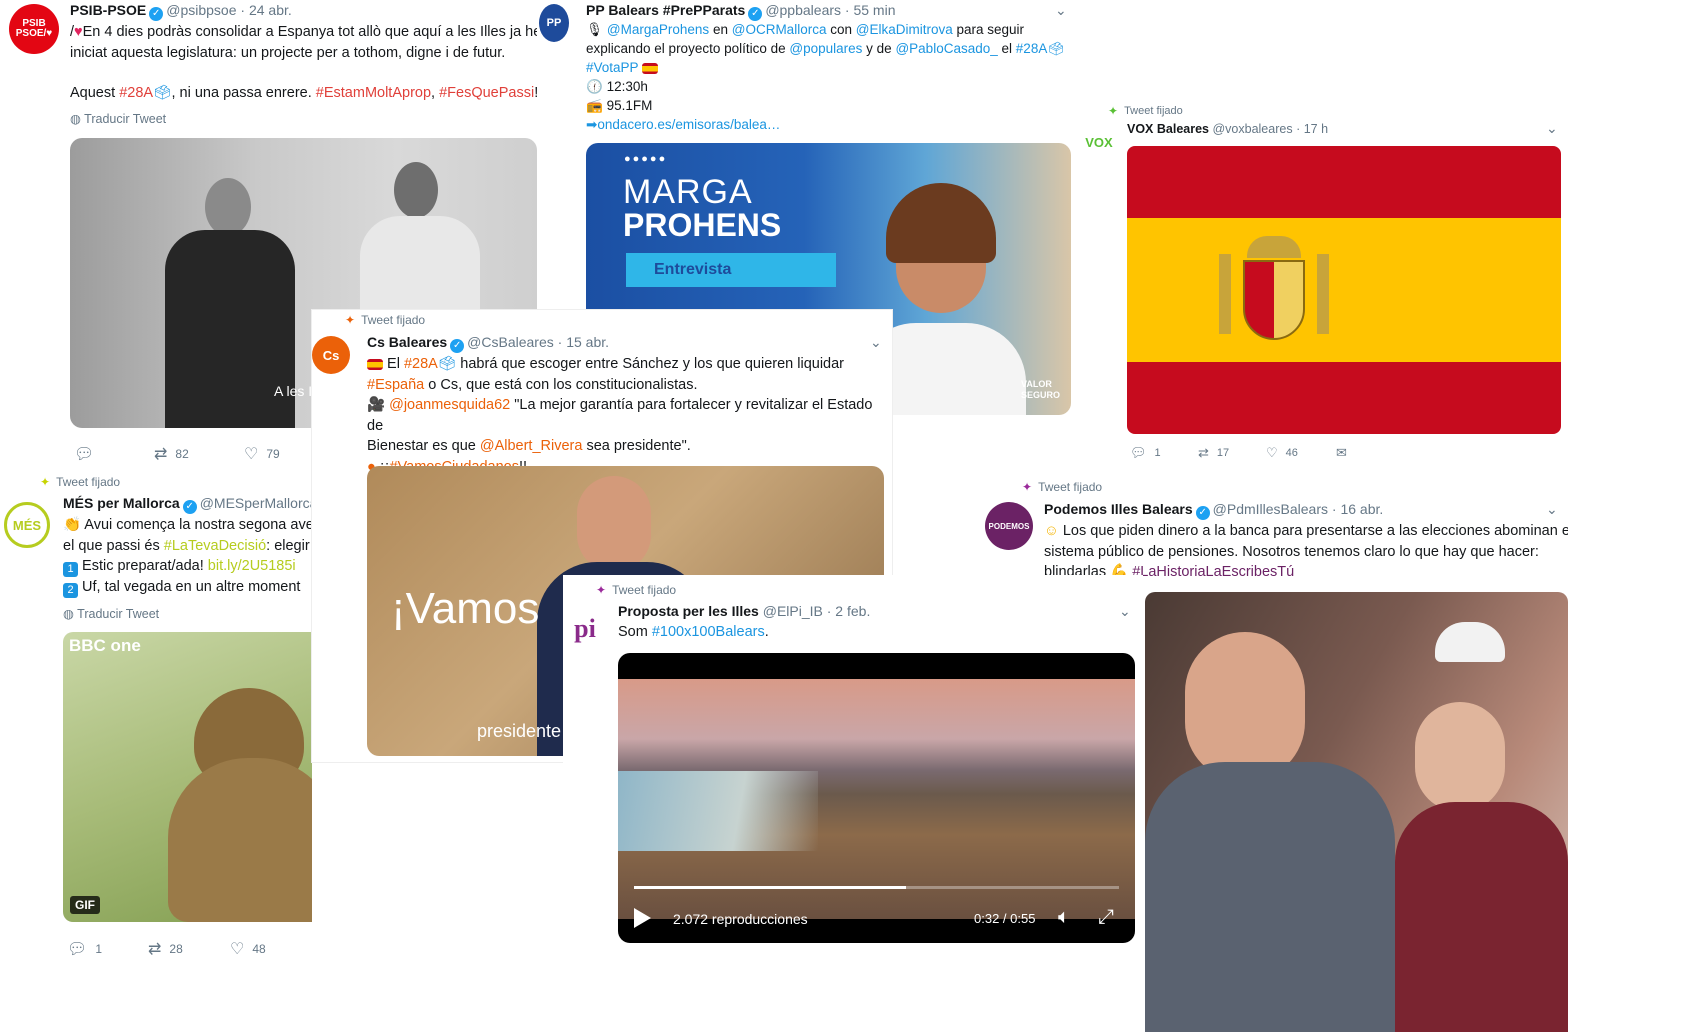 The image size is (1684, 1032). What do you see at coordinates (688, 611) in the screenshot?
I see `display-name: Proposta per les Illes` at bounding box center [688, 611].